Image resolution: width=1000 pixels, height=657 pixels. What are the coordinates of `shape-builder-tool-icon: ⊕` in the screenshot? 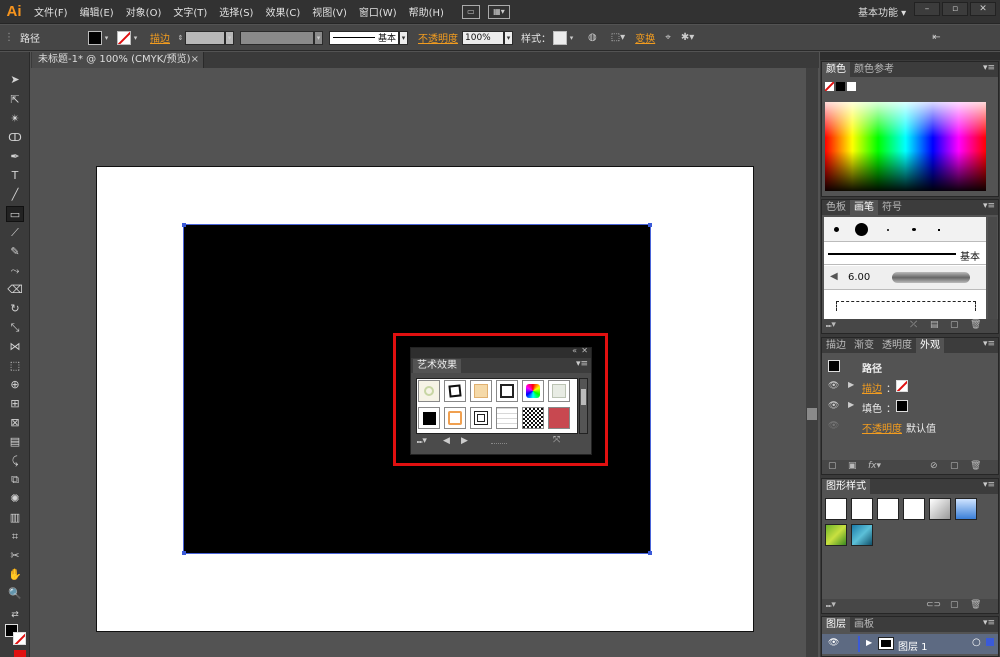 It's located at (15, 385).